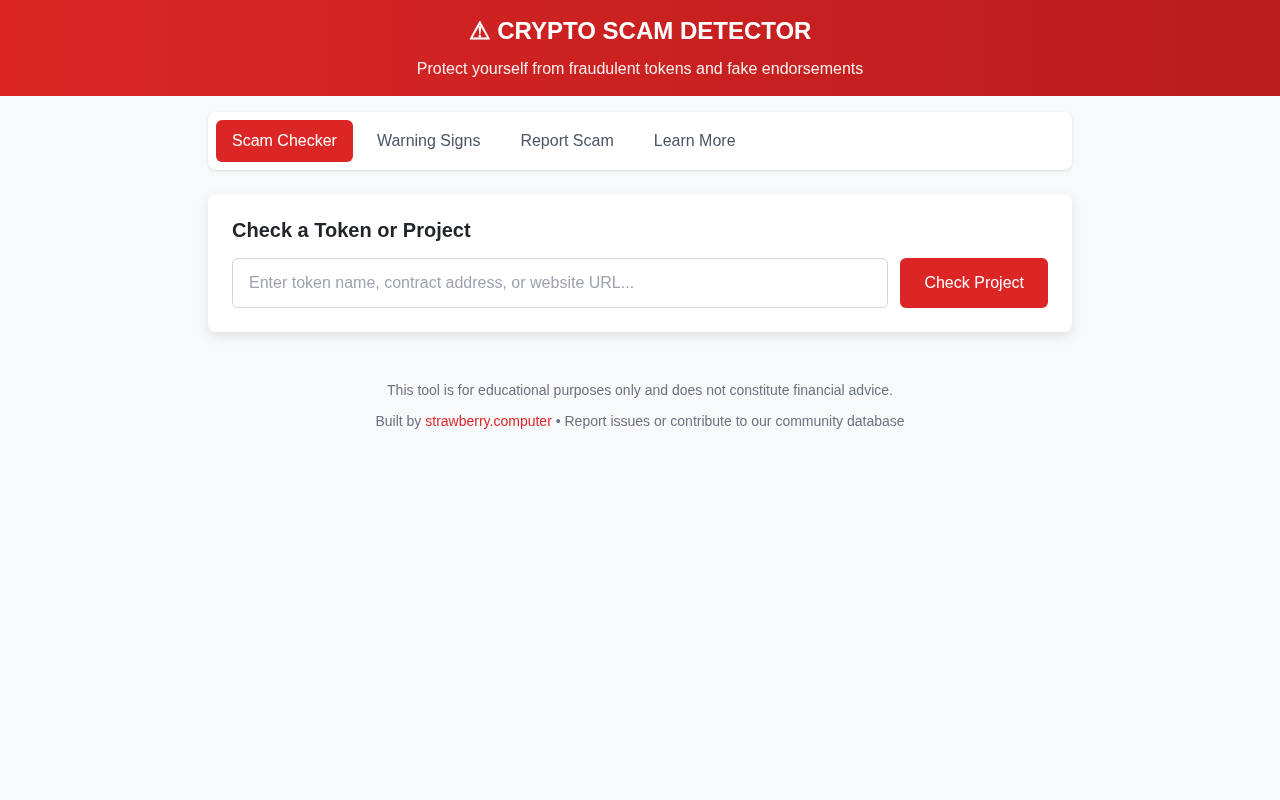 The height and width of the screenshot is (800, 1280). I want to click on app-title: ⚠ CRYPTO SCAM DETECTOR, so click(640, 31).